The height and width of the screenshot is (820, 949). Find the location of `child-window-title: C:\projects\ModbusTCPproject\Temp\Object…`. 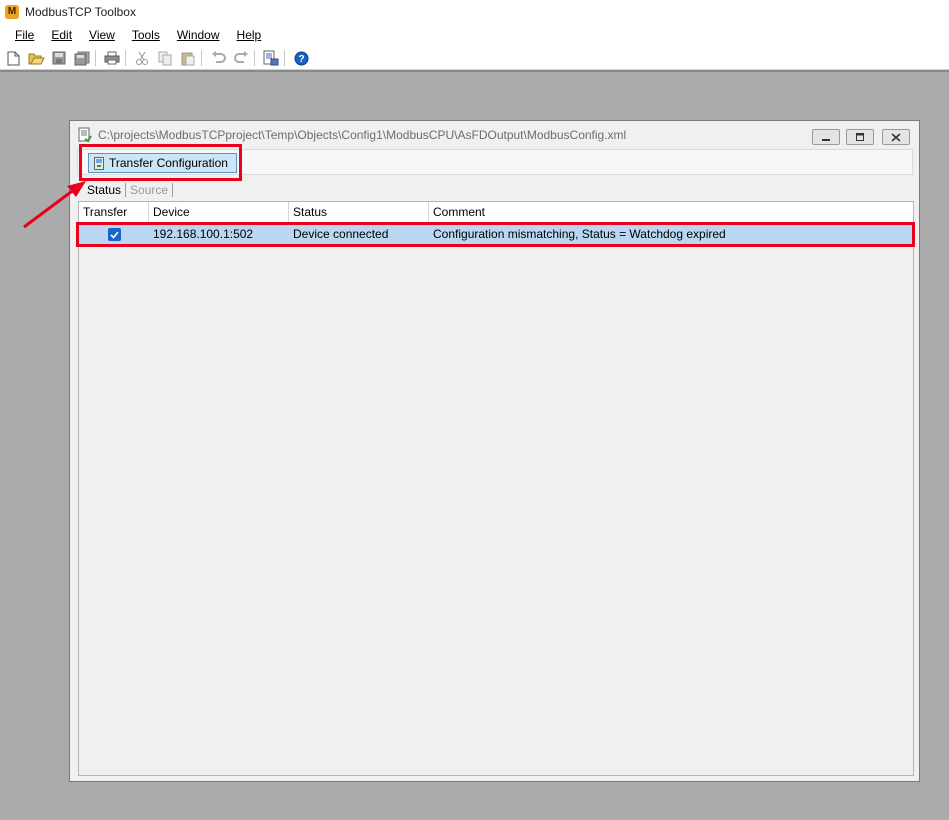

child-window-title: C:\projects\ModbusTCPproject\Temp\Object… is located at coordinates (362, 135).